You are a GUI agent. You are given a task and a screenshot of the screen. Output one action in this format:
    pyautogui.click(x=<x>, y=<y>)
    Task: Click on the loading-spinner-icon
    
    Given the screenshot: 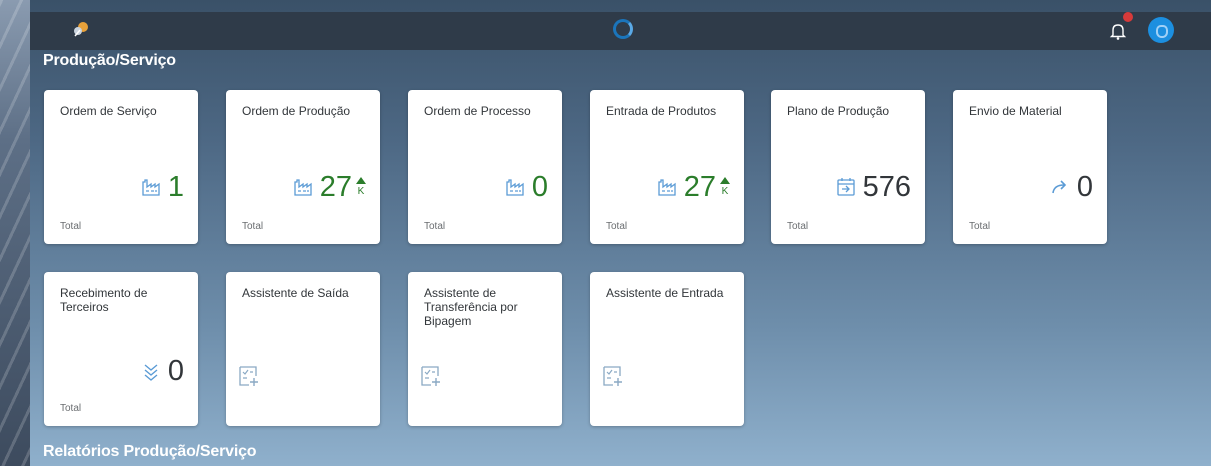 What is the action you would take?
    pyautogui.click(x=623, y=29)
    